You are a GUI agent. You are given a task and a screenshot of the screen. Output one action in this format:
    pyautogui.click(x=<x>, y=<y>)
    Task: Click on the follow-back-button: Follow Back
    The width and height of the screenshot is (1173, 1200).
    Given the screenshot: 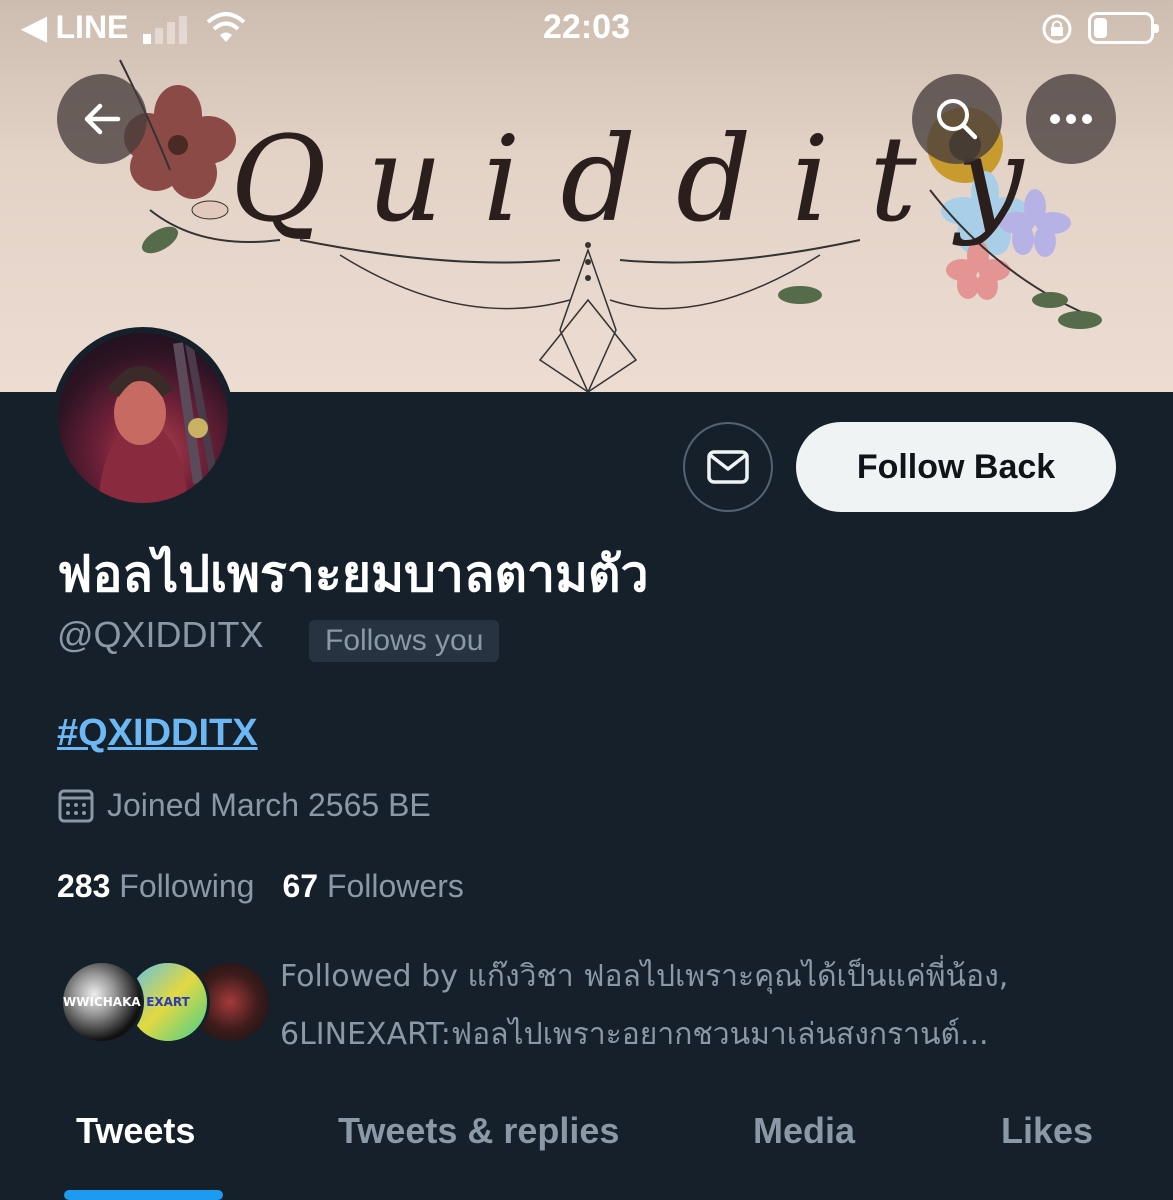 What is the action you would take?
    pyautogui.click(x=956, y=467)
    